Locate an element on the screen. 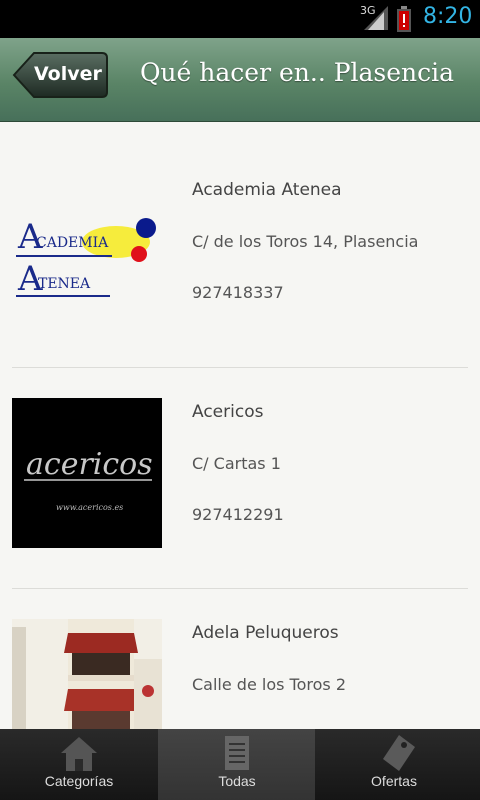 The width and height of the screenshot is (480, 800). place-address: C/ Cartas 1 is located at coordinates (236, 463).